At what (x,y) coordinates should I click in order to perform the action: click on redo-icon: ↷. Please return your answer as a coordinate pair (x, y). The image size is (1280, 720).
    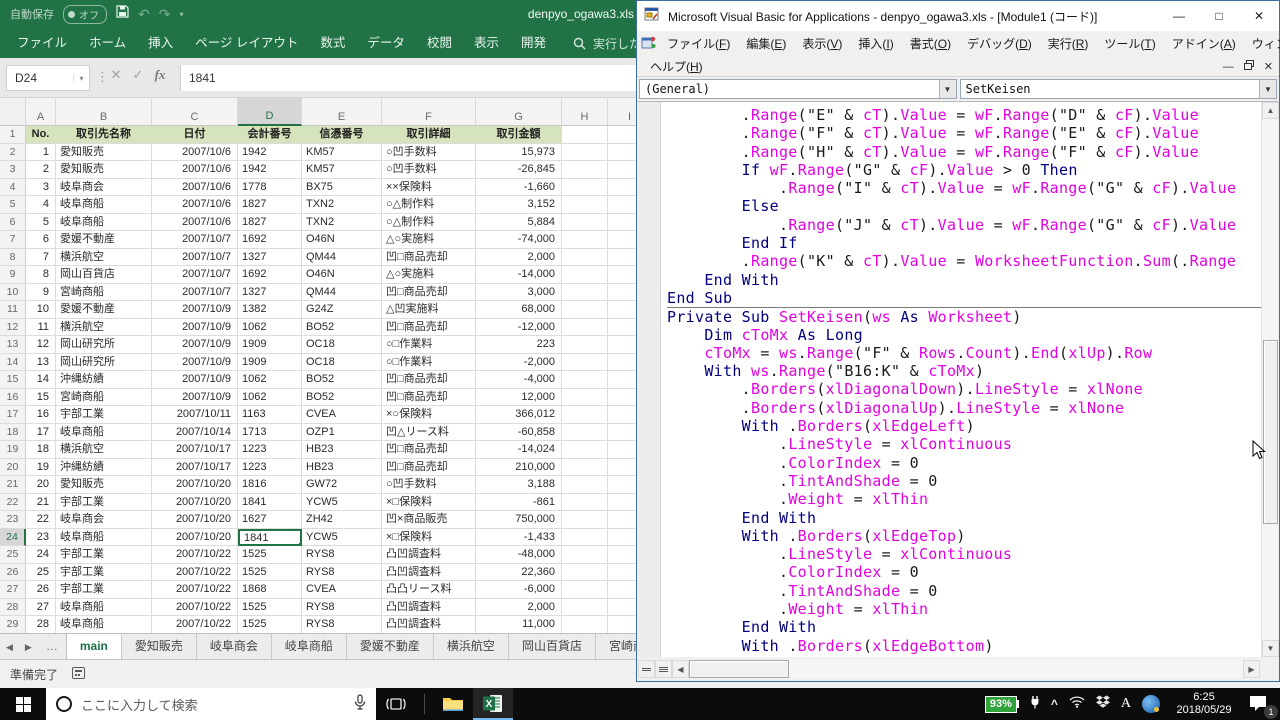
    Looking at the image, I should click on (165, 14).